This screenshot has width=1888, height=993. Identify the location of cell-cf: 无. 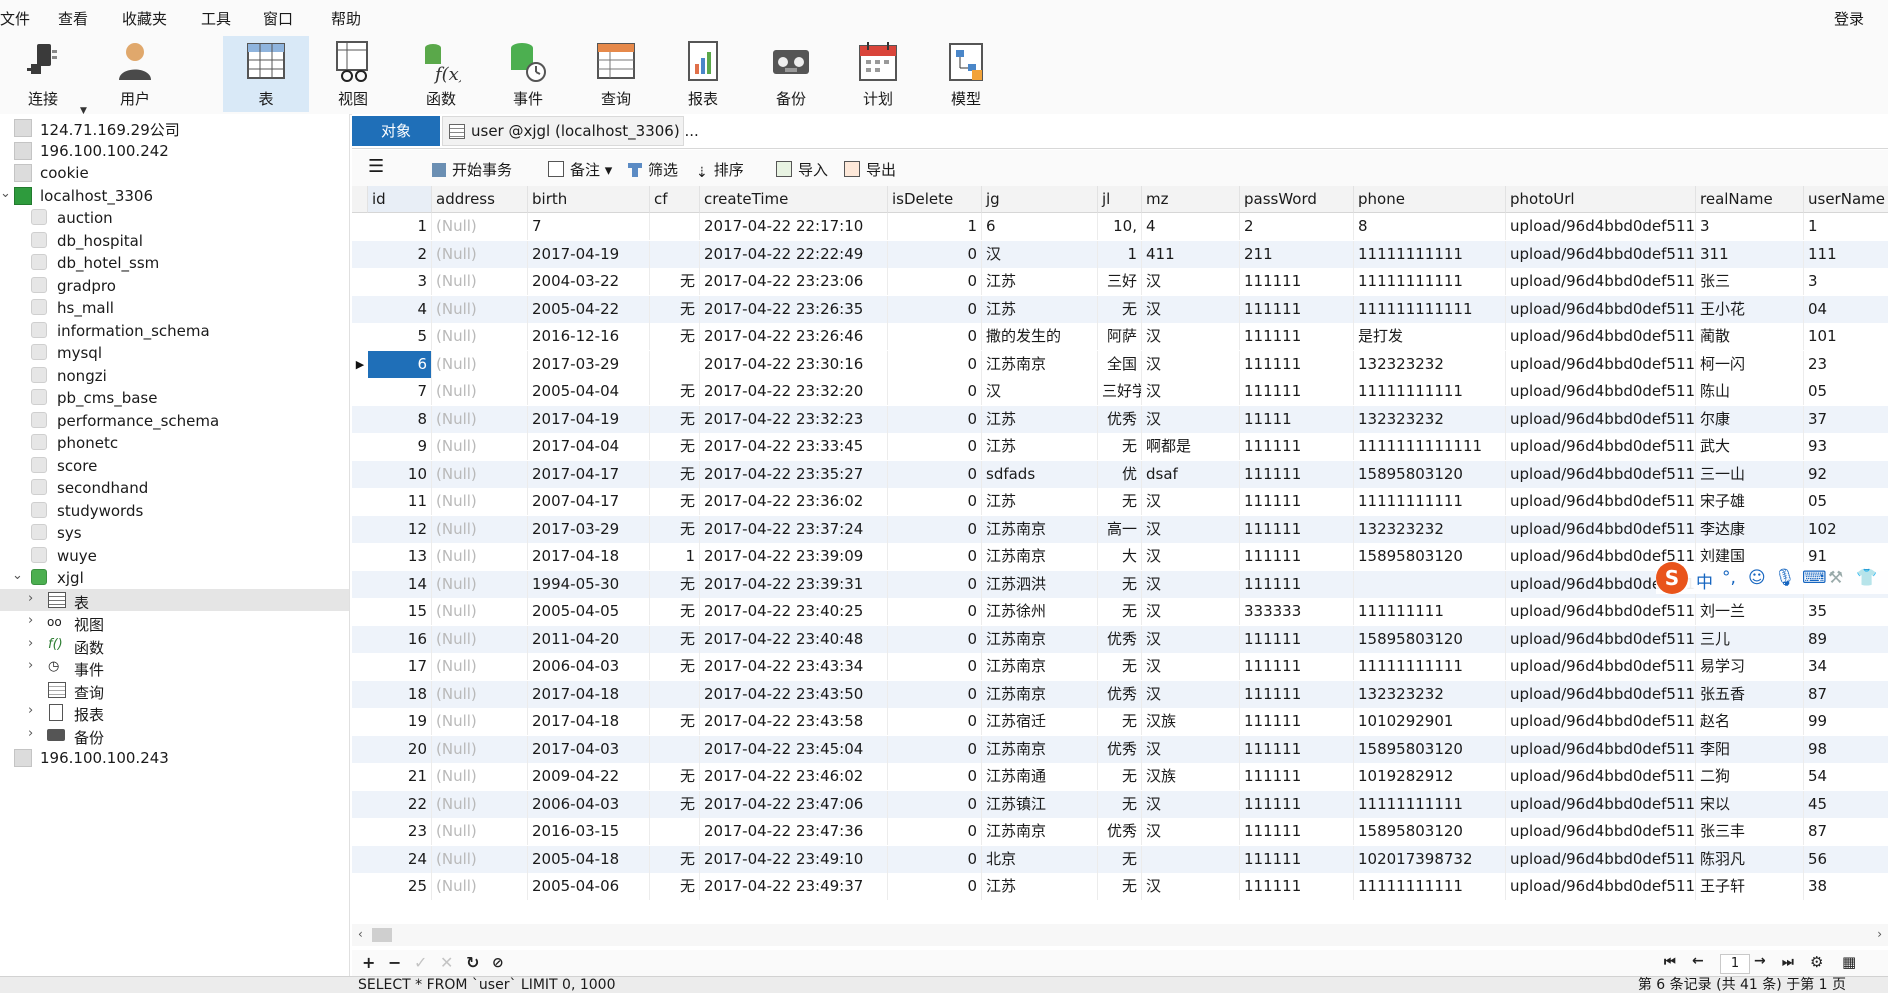
(675, 474).